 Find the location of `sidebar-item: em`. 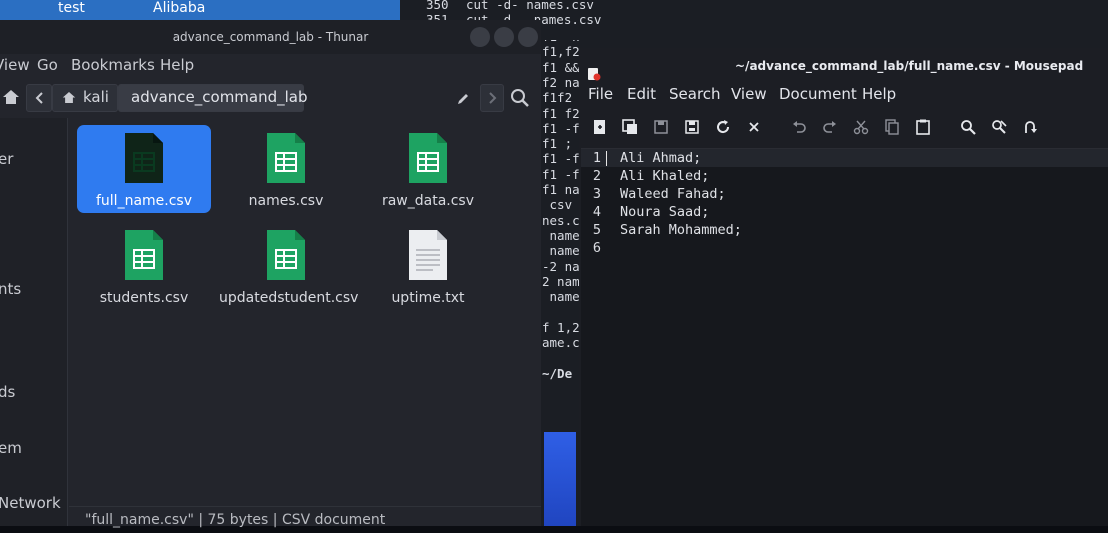

sidebar-item: em is located at coordinates (11, 448).